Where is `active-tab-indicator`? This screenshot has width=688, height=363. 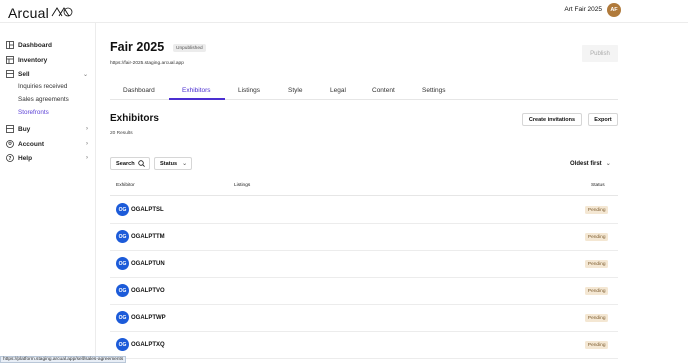
active-tab-indicator is located at coordinates (197, 99).